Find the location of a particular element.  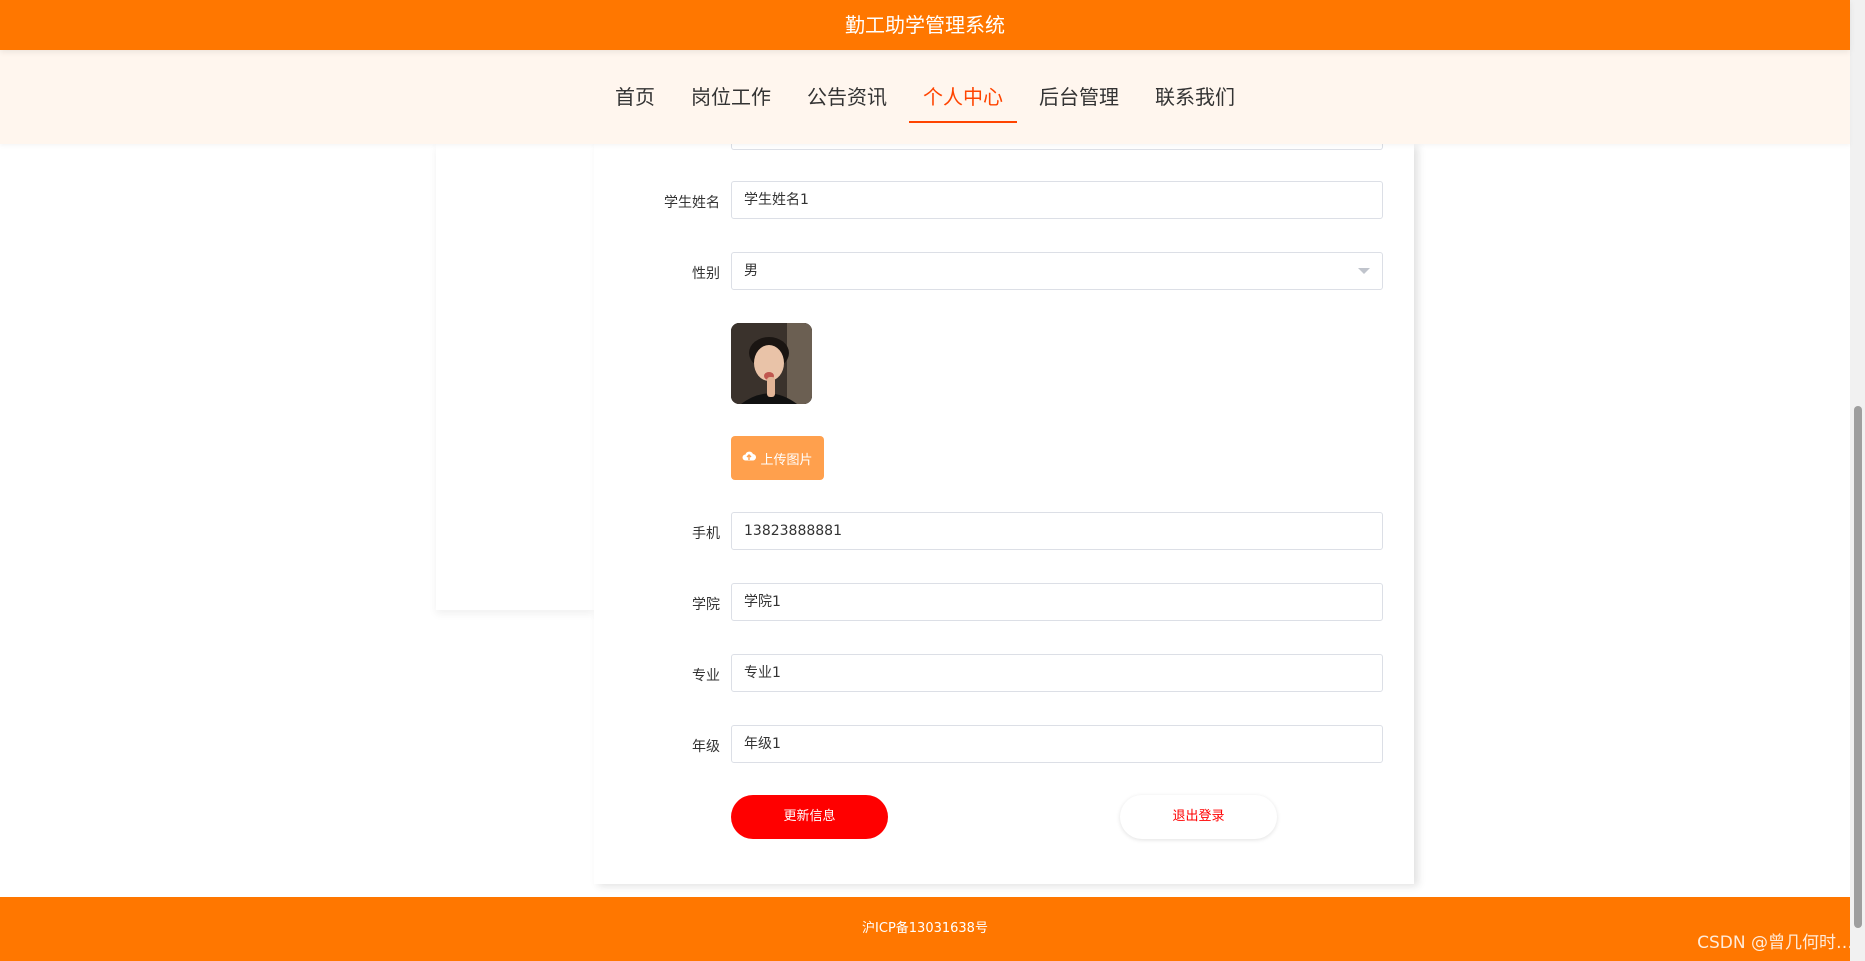

student-name-label: 学生姓名 is located at coordinates (692, 203).